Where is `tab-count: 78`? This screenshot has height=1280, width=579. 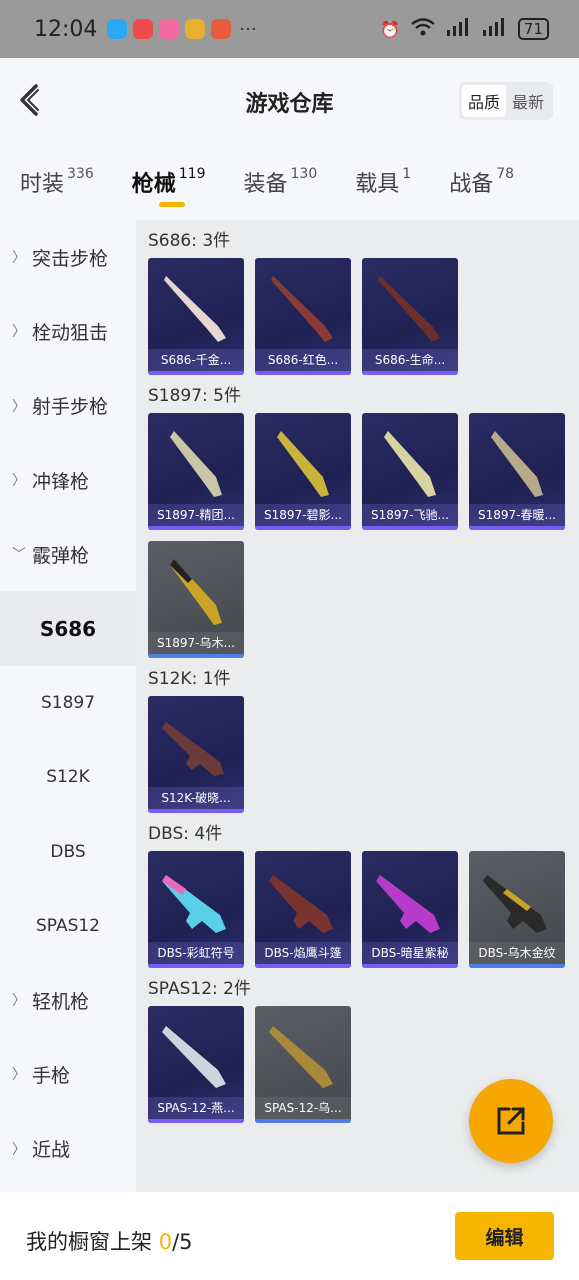
tab-count: 78 is located at coordinates (505, 174).